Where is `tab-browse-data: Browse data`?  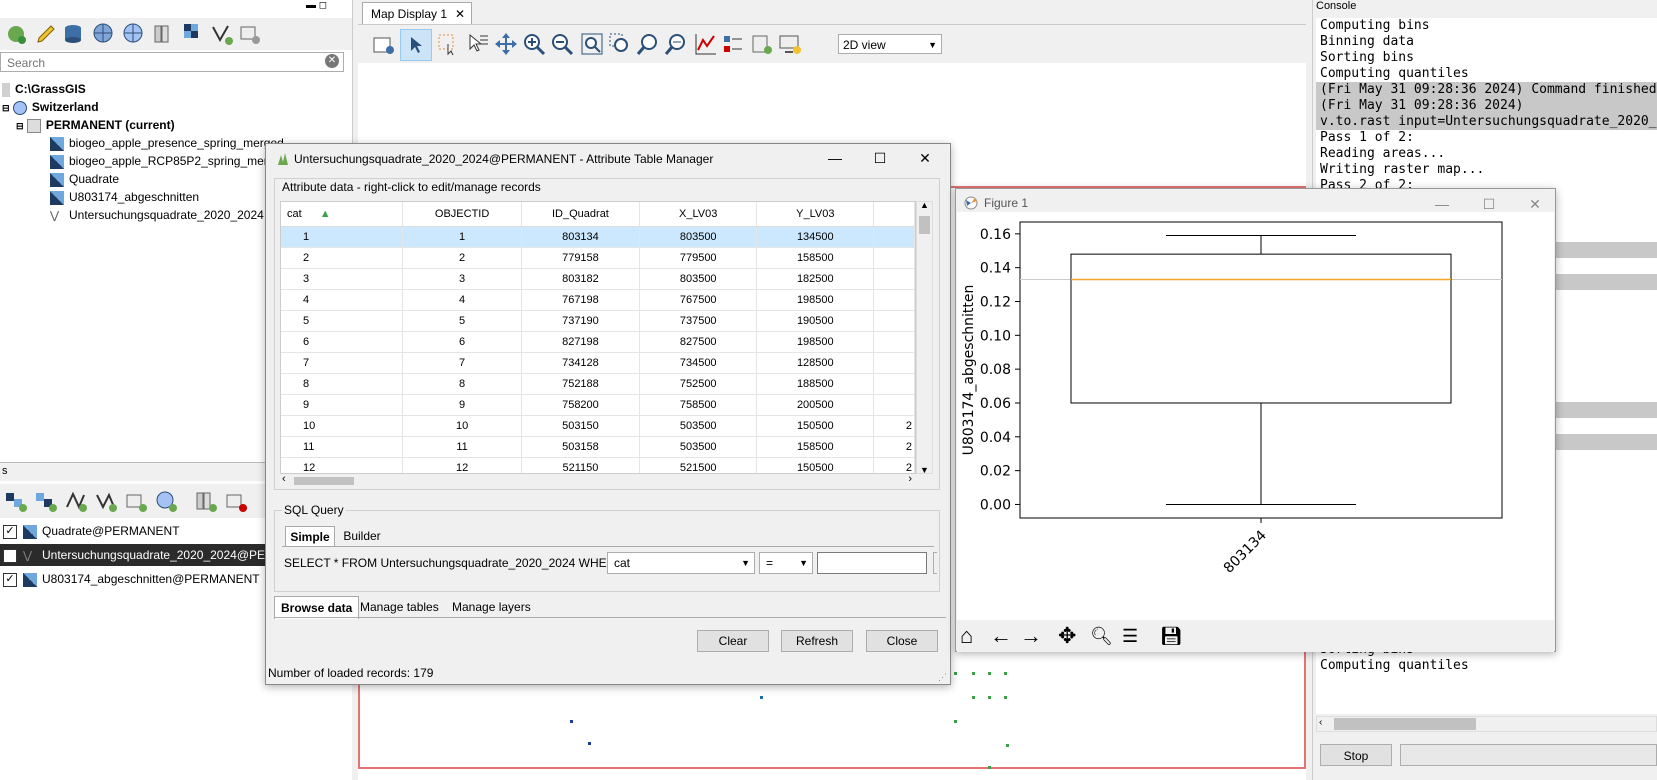
tab-browse-data: Browse data is located at coordinates (317, 607).